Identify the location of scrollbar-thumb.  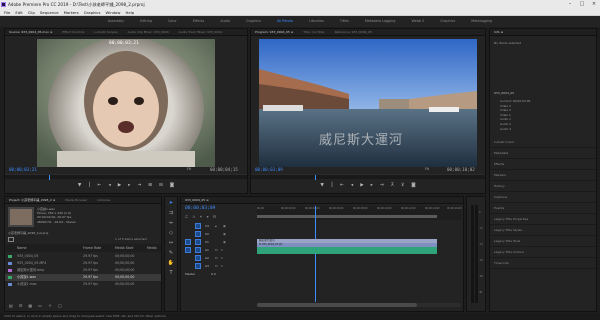
(337, 305).